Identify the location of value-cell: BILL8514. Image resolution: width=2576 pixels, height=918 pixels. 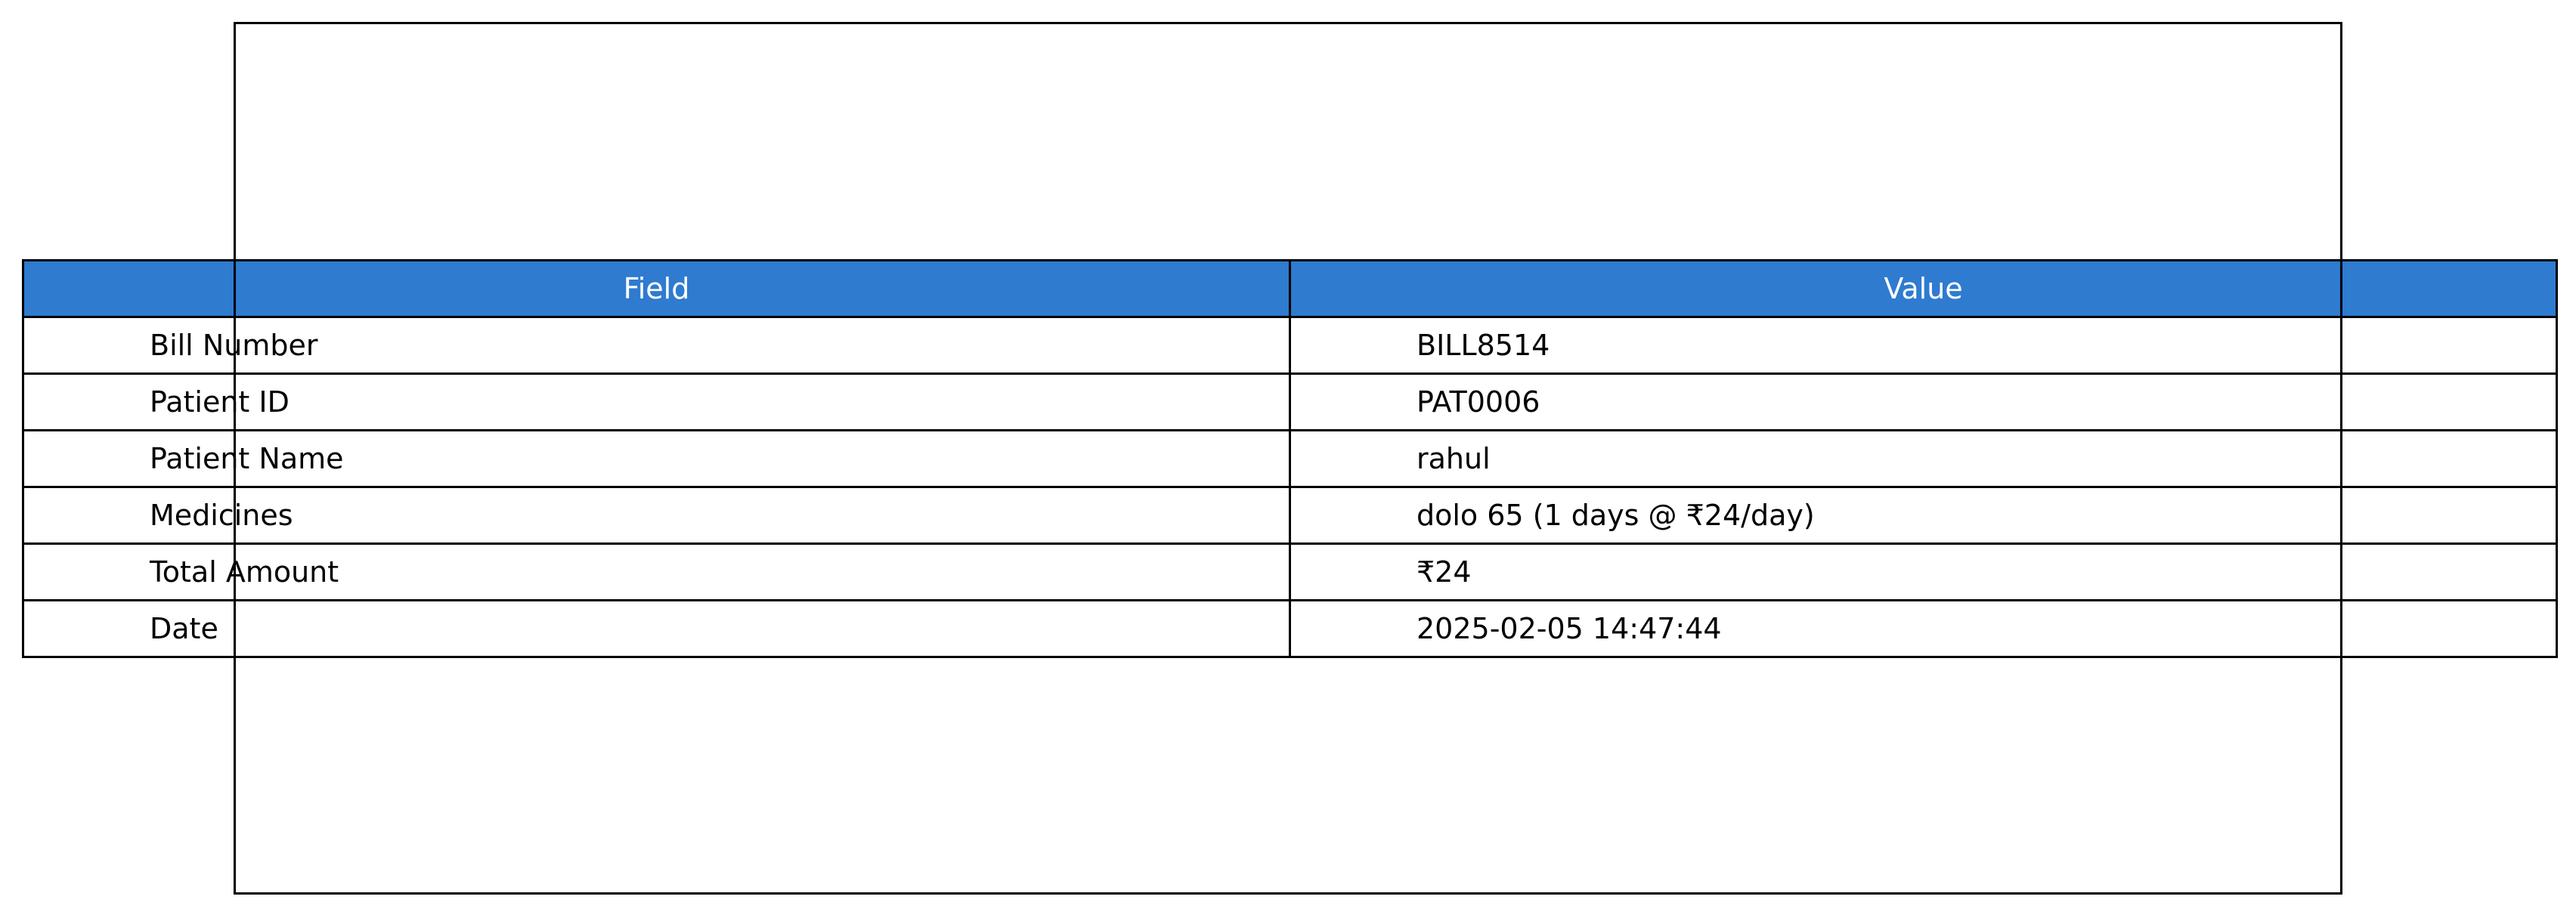
(1923, 345).